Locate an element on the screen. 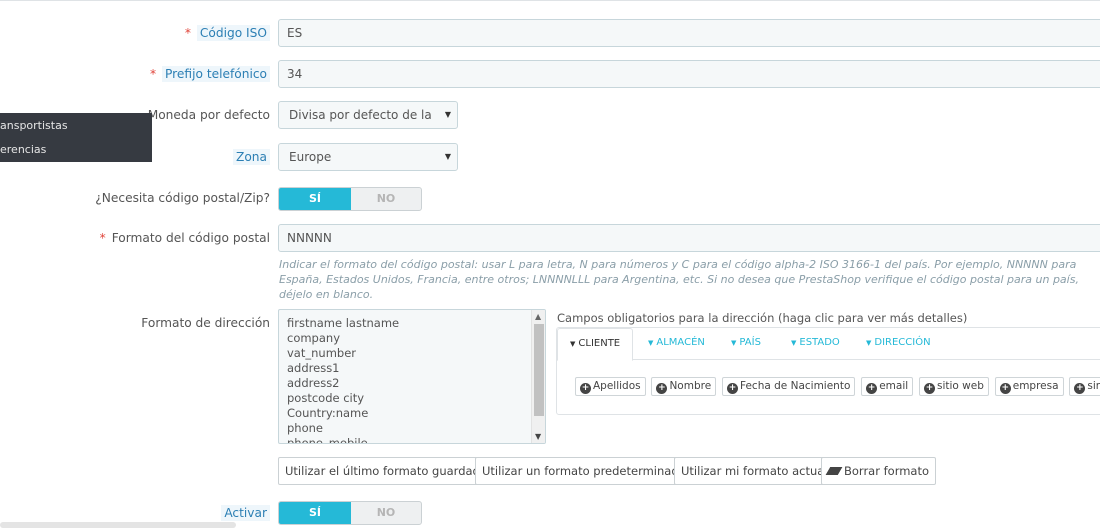 This screenshot has height=528, width=1100. address-line: address1 is located at coordinates (313, 368).